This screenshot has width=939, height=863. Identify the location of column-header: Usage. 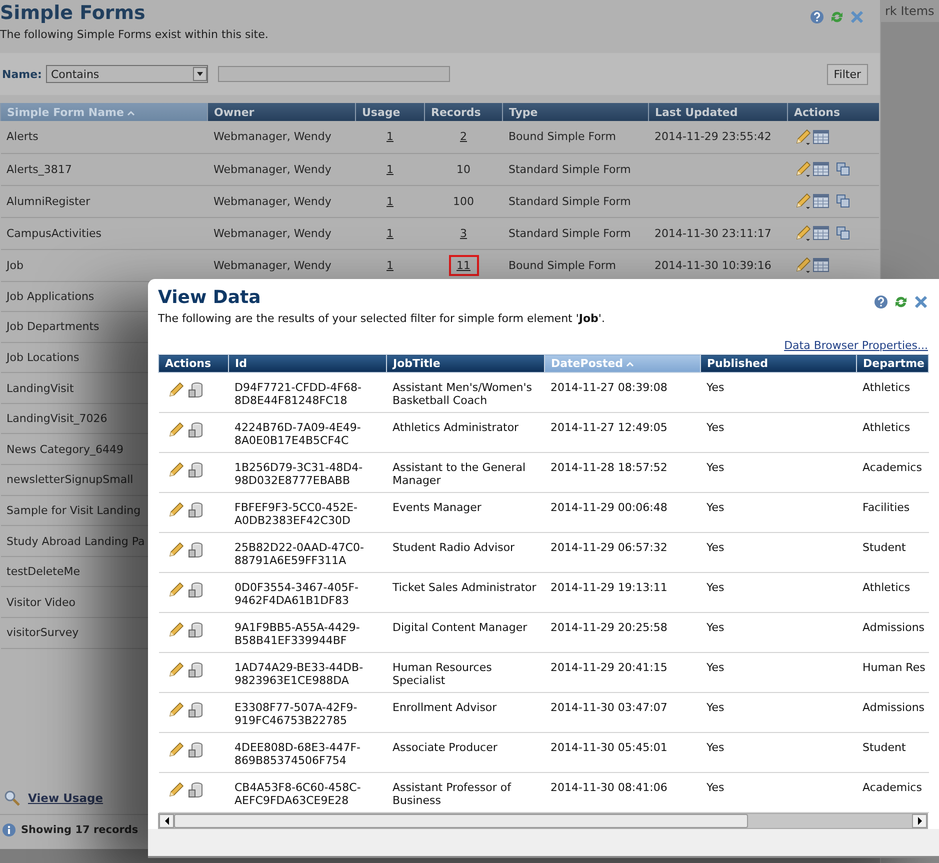
(390, 112).